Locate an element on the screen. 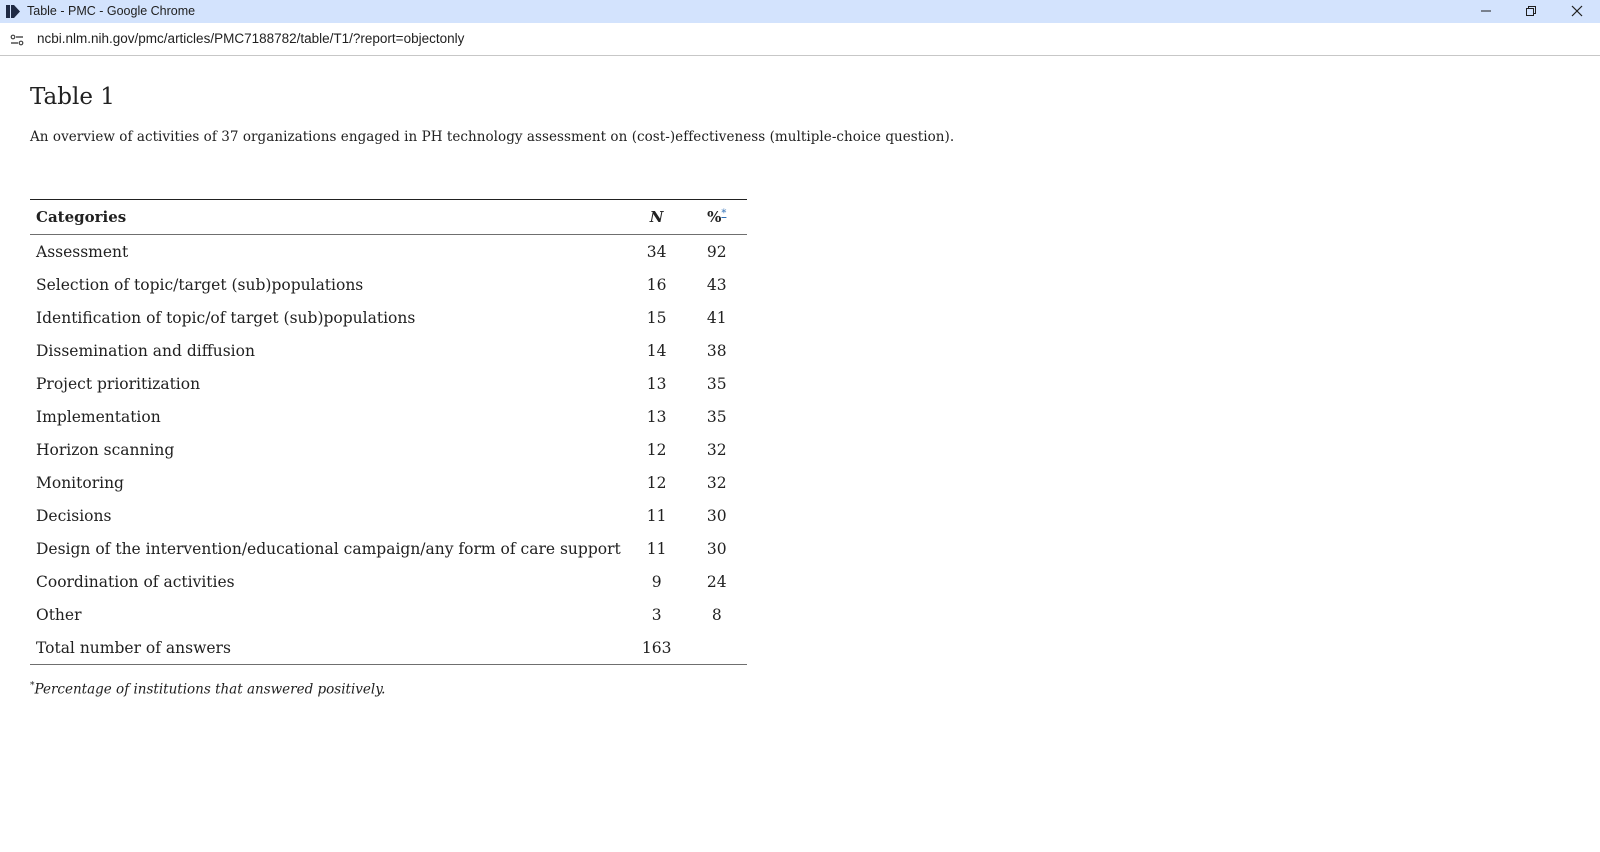  cell-n: 9 is located at coordinates (656, 581).